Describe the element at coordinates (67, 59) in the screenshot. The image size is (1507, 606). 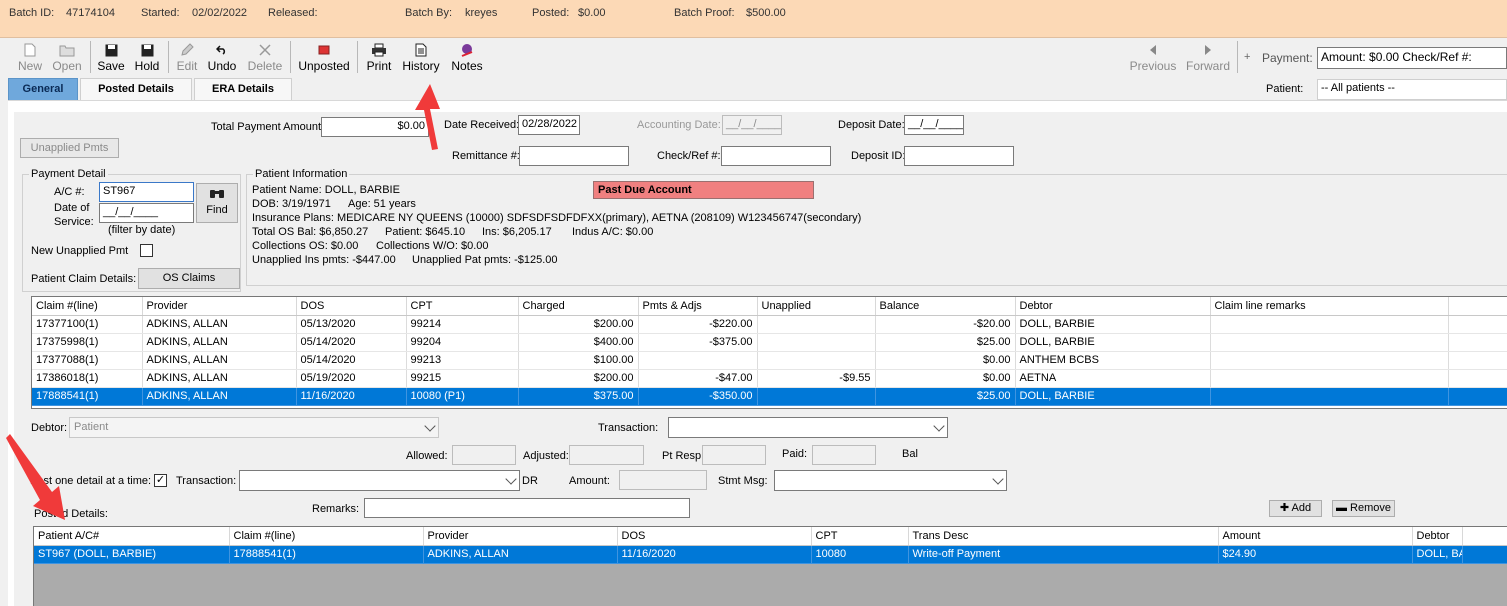
I see `open-button: Open` at that location.